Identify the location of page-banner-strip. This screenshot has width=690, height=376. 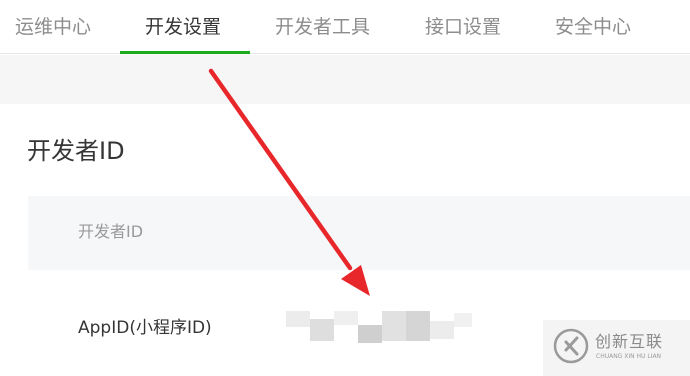
(345, 79).